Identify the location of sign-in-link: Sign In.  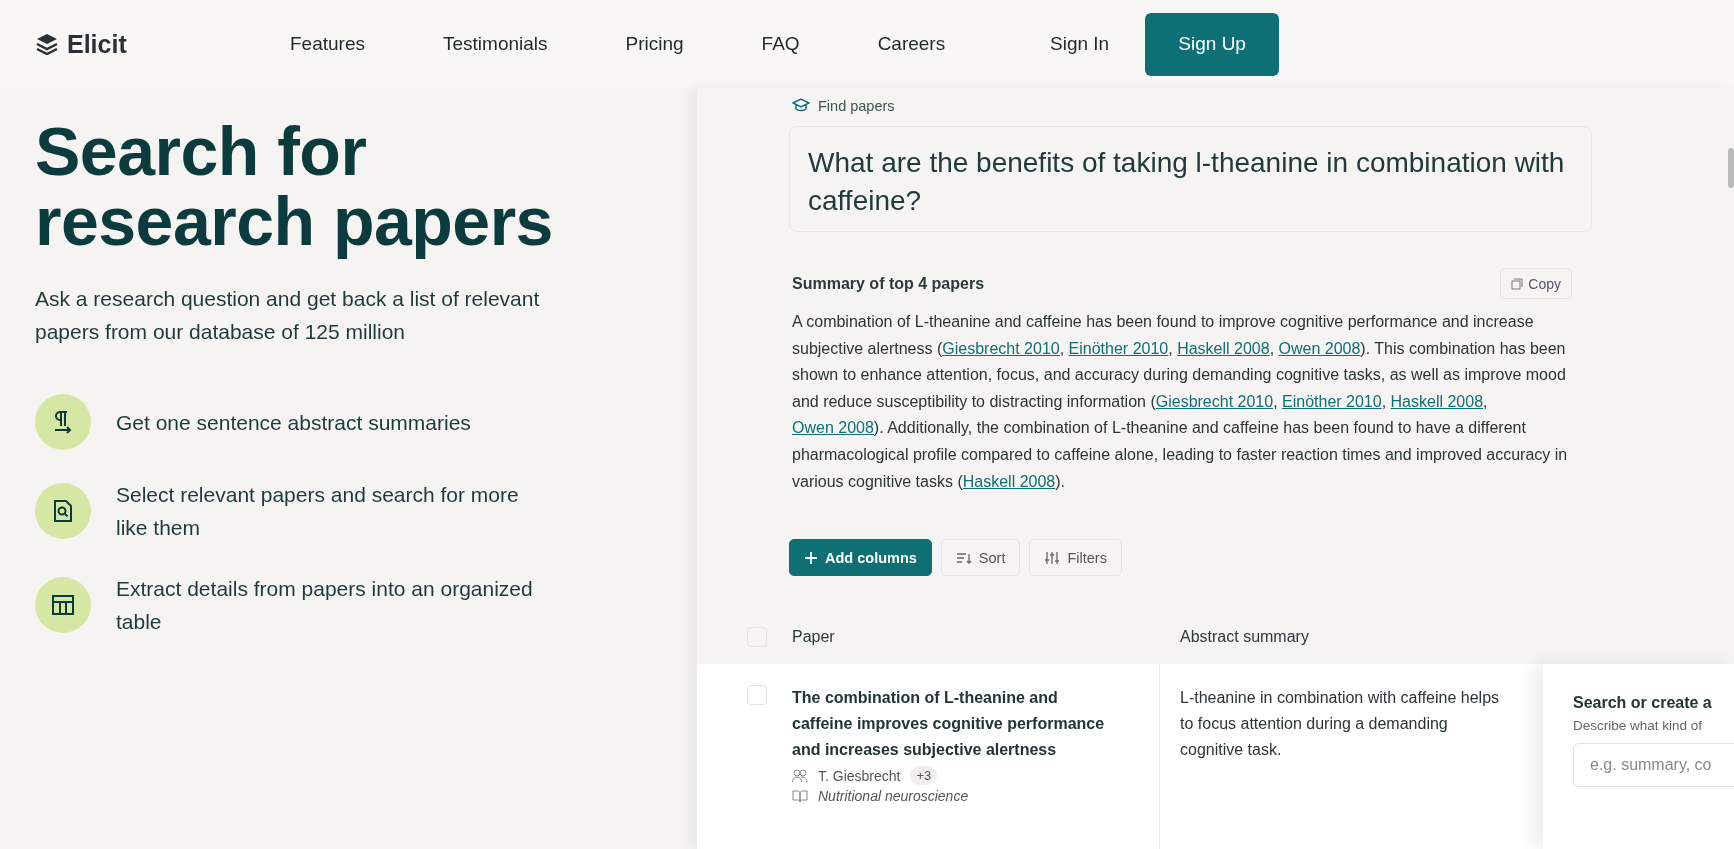
(1080, 44).